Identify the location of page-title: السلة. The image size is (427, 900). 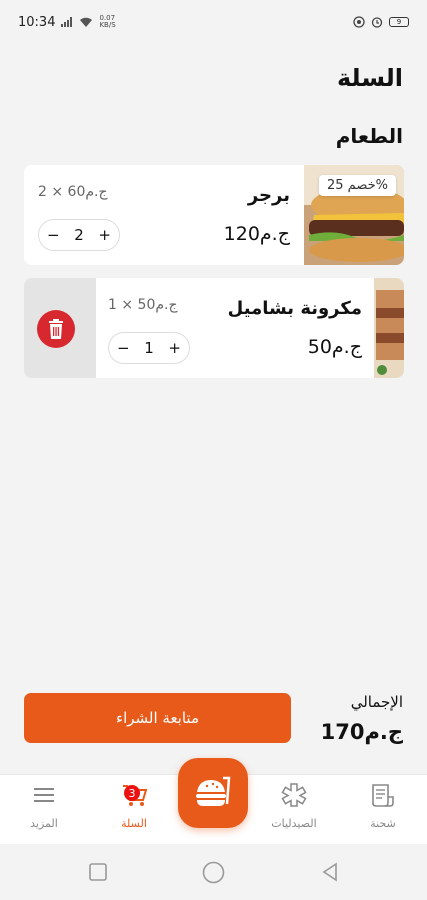
(369, 78).